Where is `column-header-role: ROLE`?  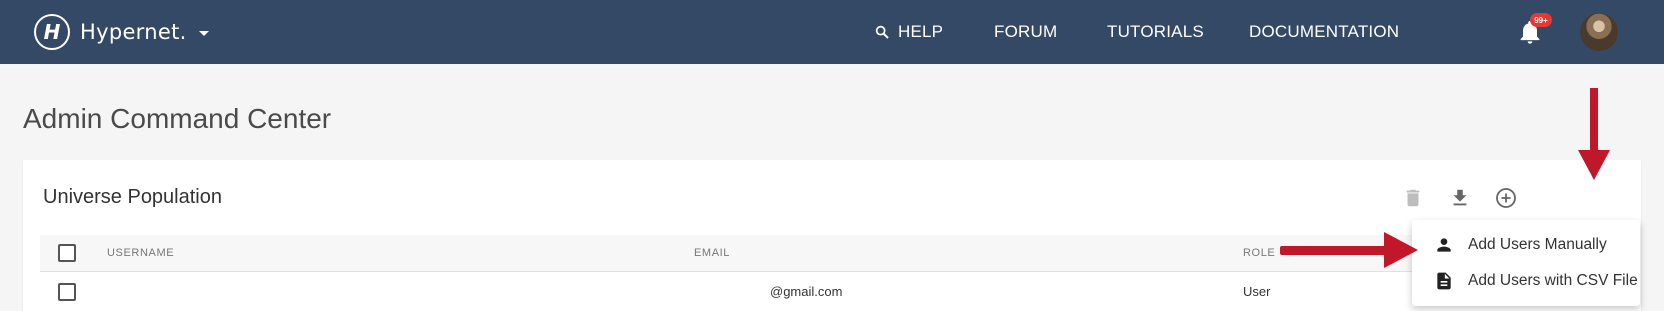 column-header-role: ROLE is located at coordinates (1259, 253).